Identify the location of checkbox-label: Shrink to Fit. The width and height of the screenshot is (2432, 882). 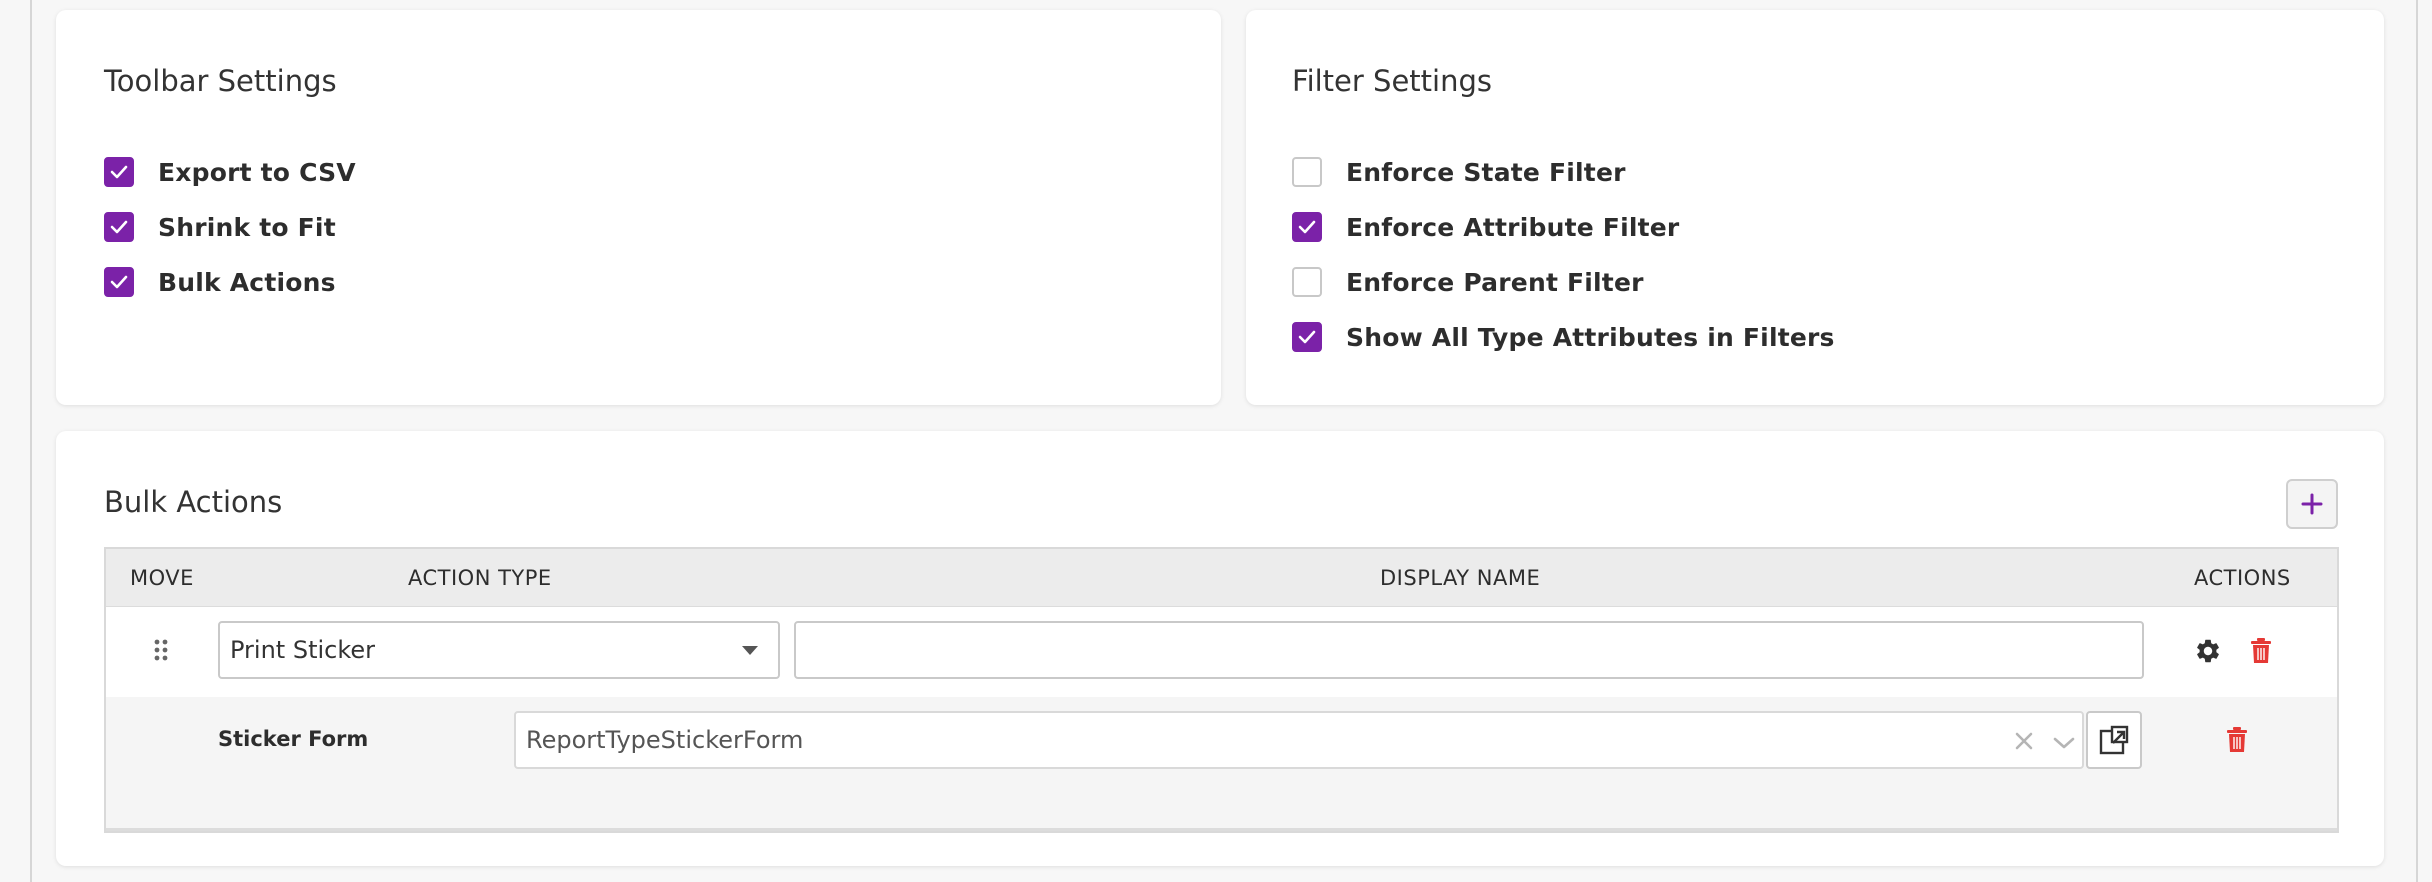
(247, 227).